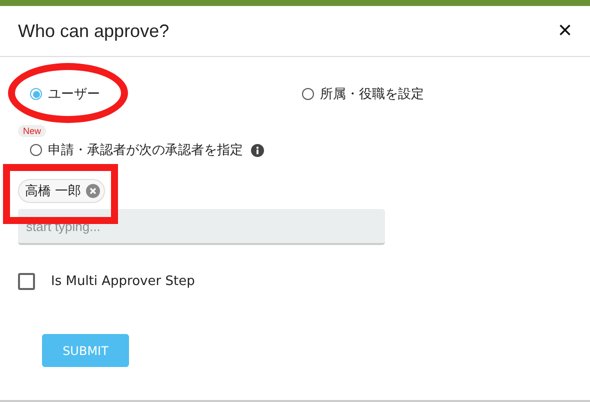 The width and height of the screenshot is (590, 402). I want to click on radio-option: 所属・役職を設定, so click(363, 94).